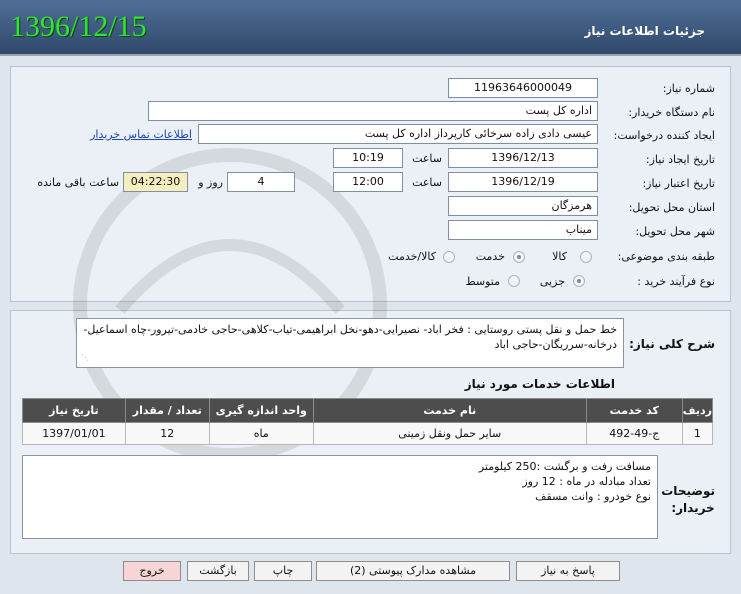  What do you see at coordinates (697, 433) in the screenshot?
I see `cell-row-number: 1` at bounding box center [697, 433].